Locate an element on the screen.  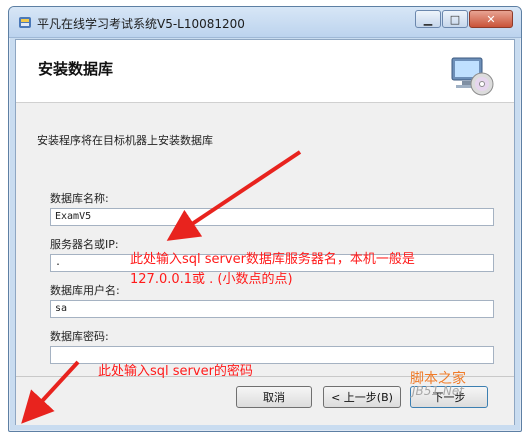
title-bar: 平凡在线学习考试系统V5-L10081200 ▁ □ ✕ is located at coordinates (265, 22).